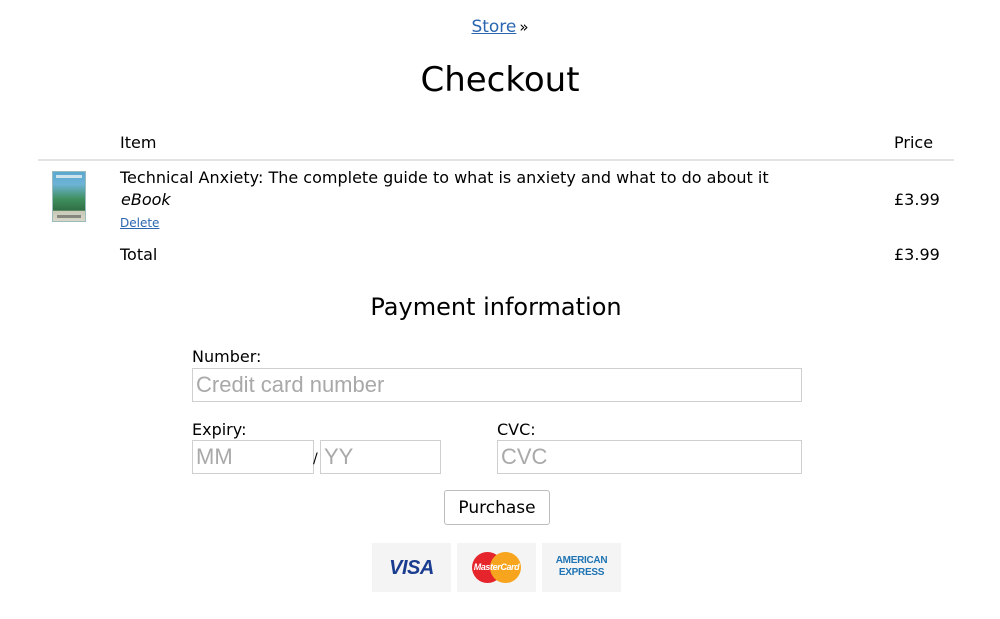 The width and height of the screenshot is (1000, 619). Describe the element at coordinates (493, 27) in the screenshot. I see `breadcrumb-store-link: Store` at that location.